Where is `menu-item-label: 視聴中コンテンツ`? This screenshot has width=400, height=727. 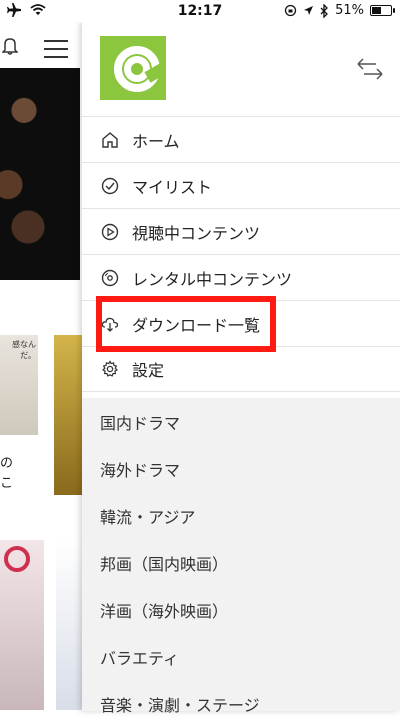
menu-item-label: 視聴中コンテンツ is located at coordinates (196, 233).